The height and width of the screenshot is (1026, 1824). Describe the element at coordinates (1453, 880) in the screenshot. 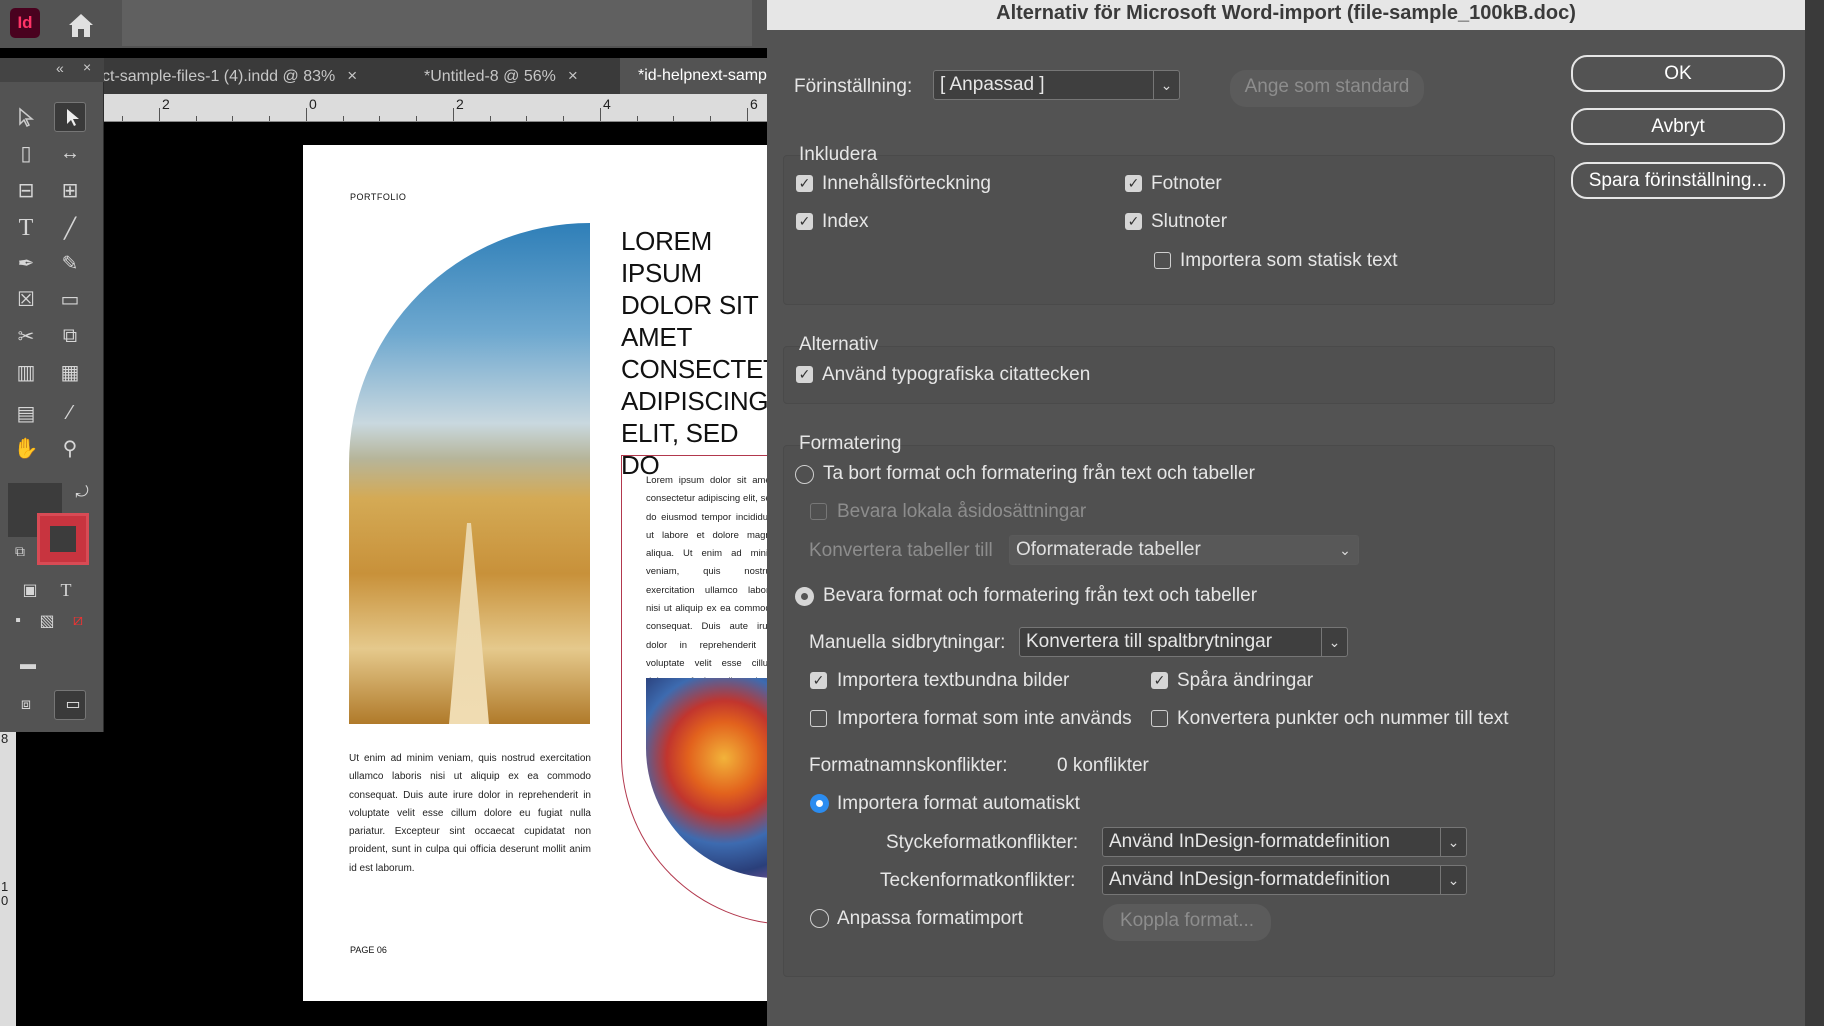

I see `chevron-down-icon: ⌄` at that location.